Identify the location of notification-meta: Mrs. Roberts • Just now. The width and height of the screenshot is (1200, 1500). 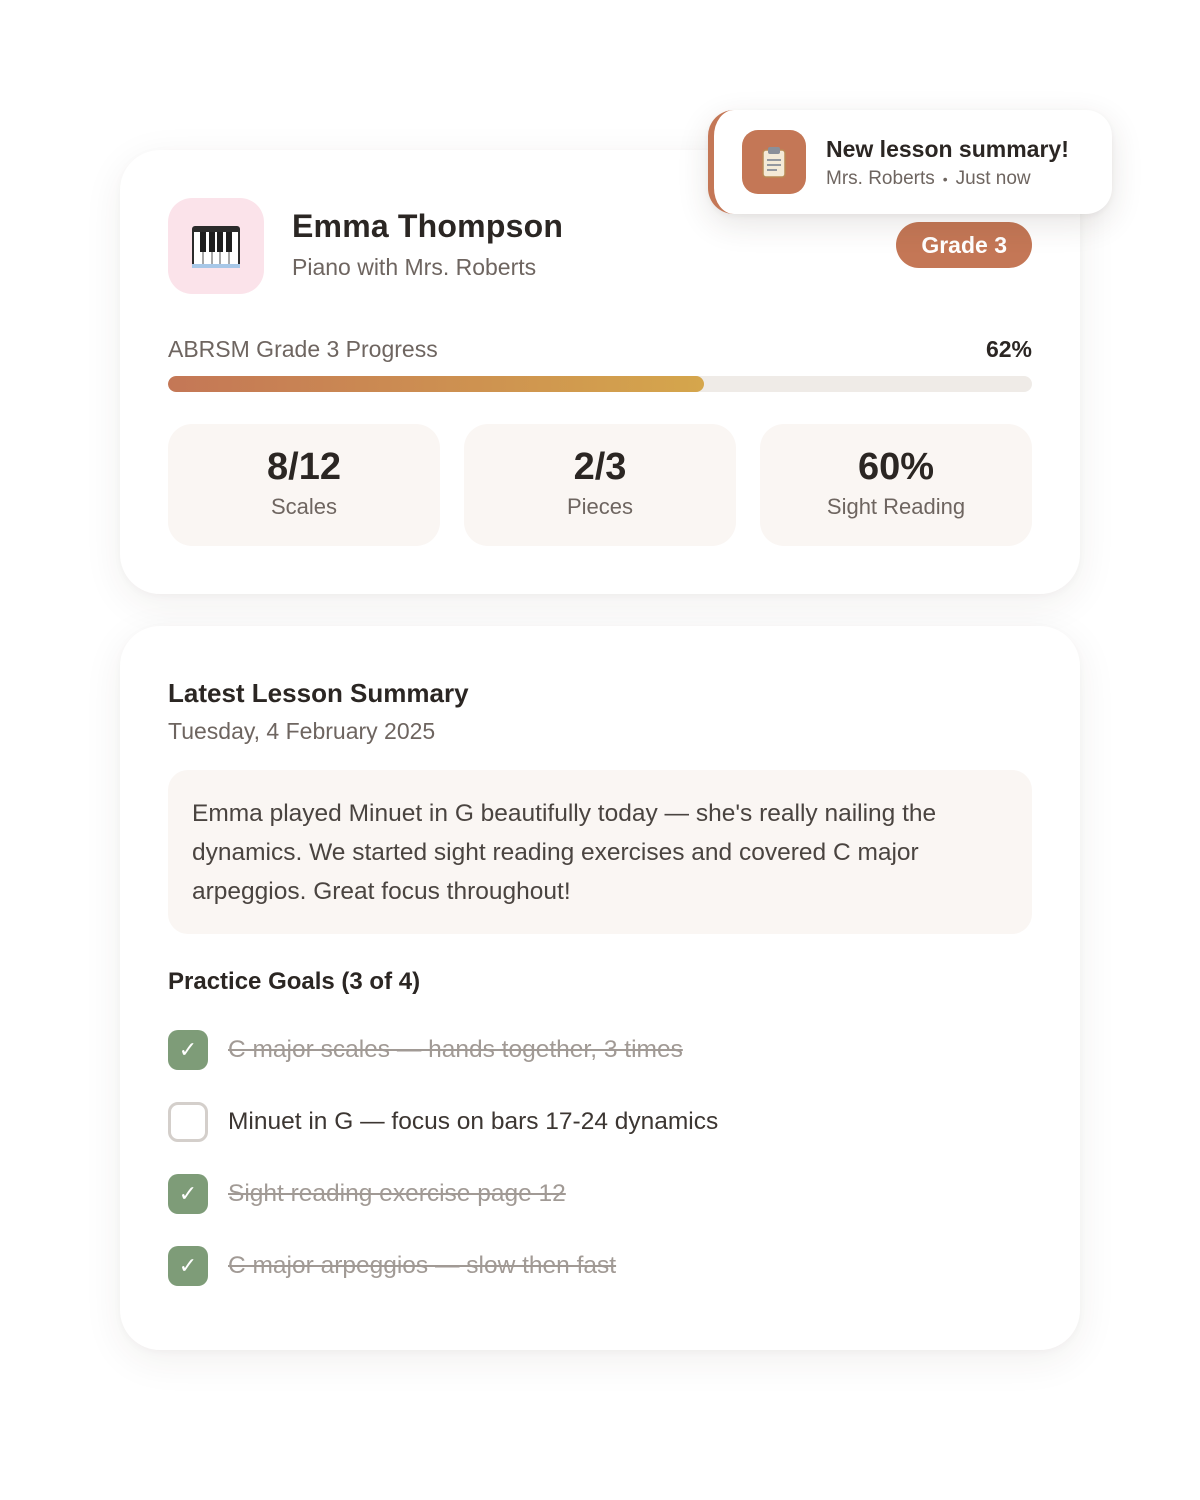
(928, 179).